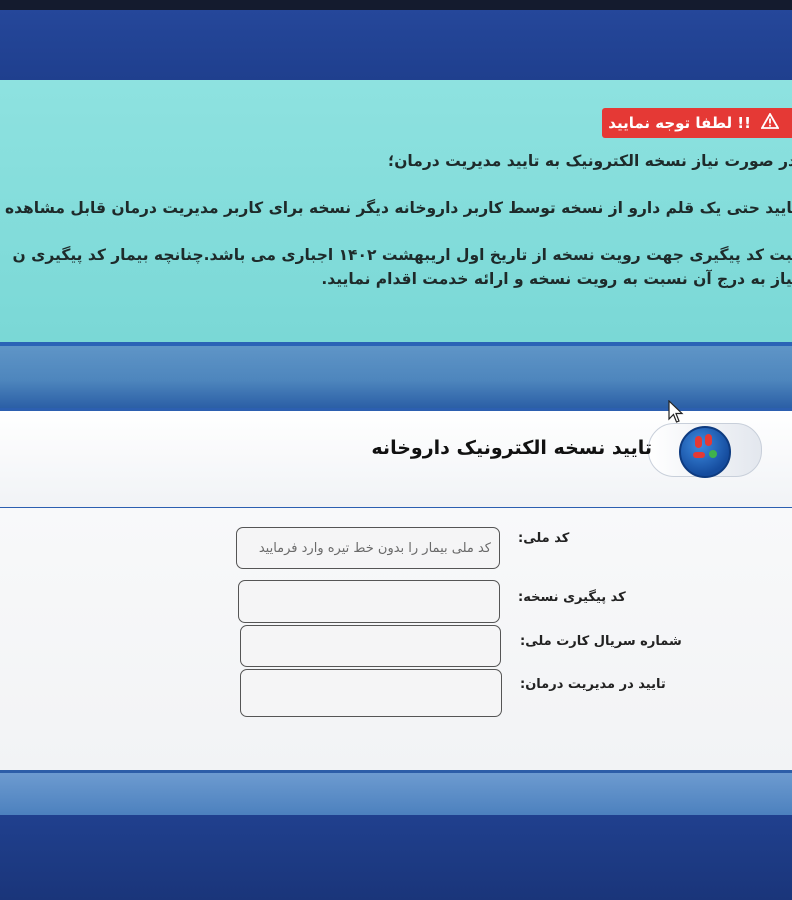 This screenshot has width=792, height=900. I want to click on footer-dark-bar, so click(396, 857).